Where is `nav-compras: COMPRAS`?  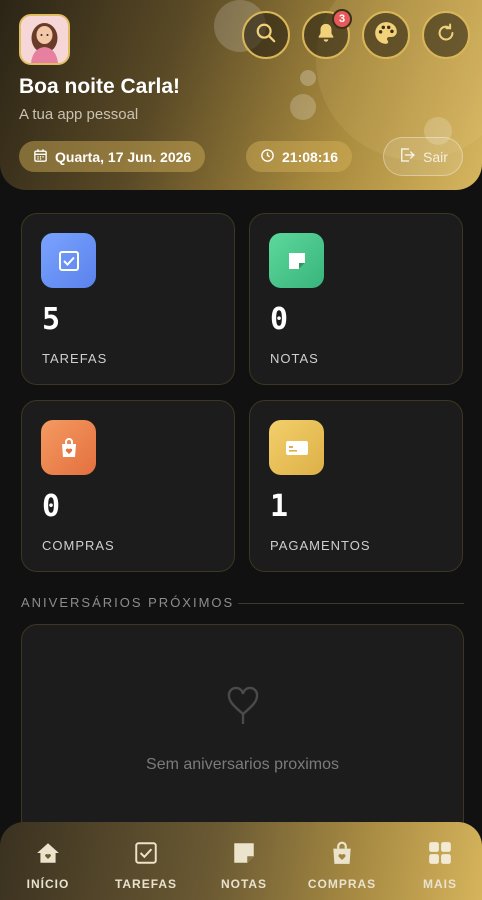 nav-compras: COMPRAS is located at coordinates (342, 861).